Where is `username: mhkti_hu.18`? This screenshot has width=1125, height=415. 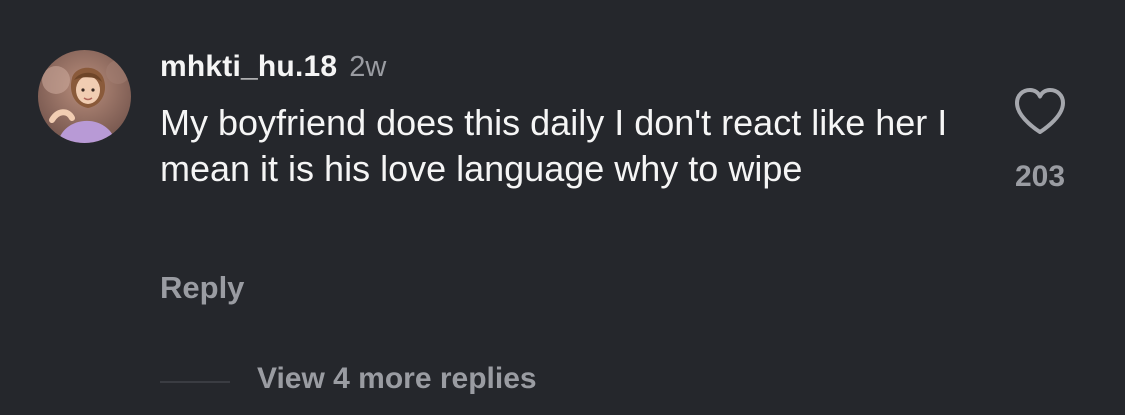
username: mhkti_hu.18 is located at coordinates (248, 67).